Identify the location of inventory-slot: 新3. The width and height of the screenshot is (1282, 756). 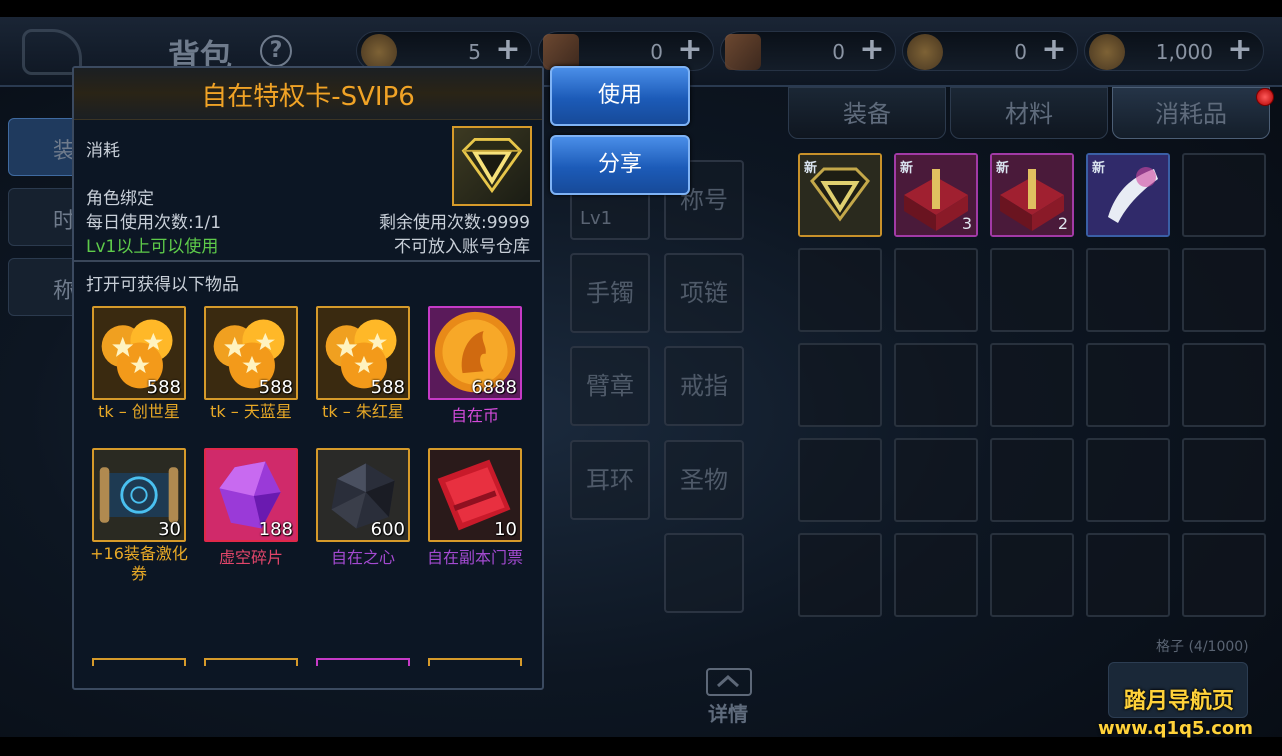
(936, 195).